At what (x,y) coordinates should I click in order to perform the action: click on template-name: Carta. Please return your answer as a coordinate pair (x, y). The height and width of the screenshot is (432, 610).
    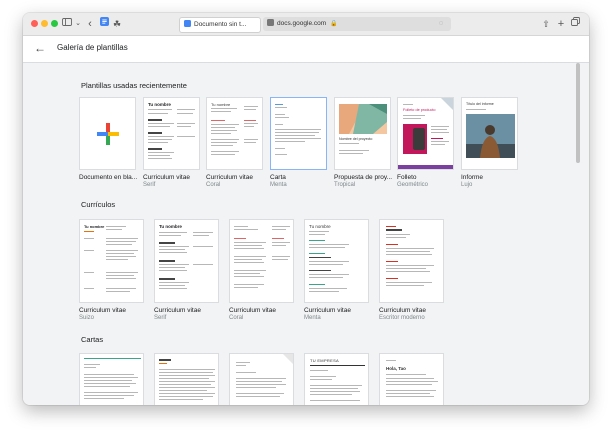
    Looking at the image, I should click on (278, 177).